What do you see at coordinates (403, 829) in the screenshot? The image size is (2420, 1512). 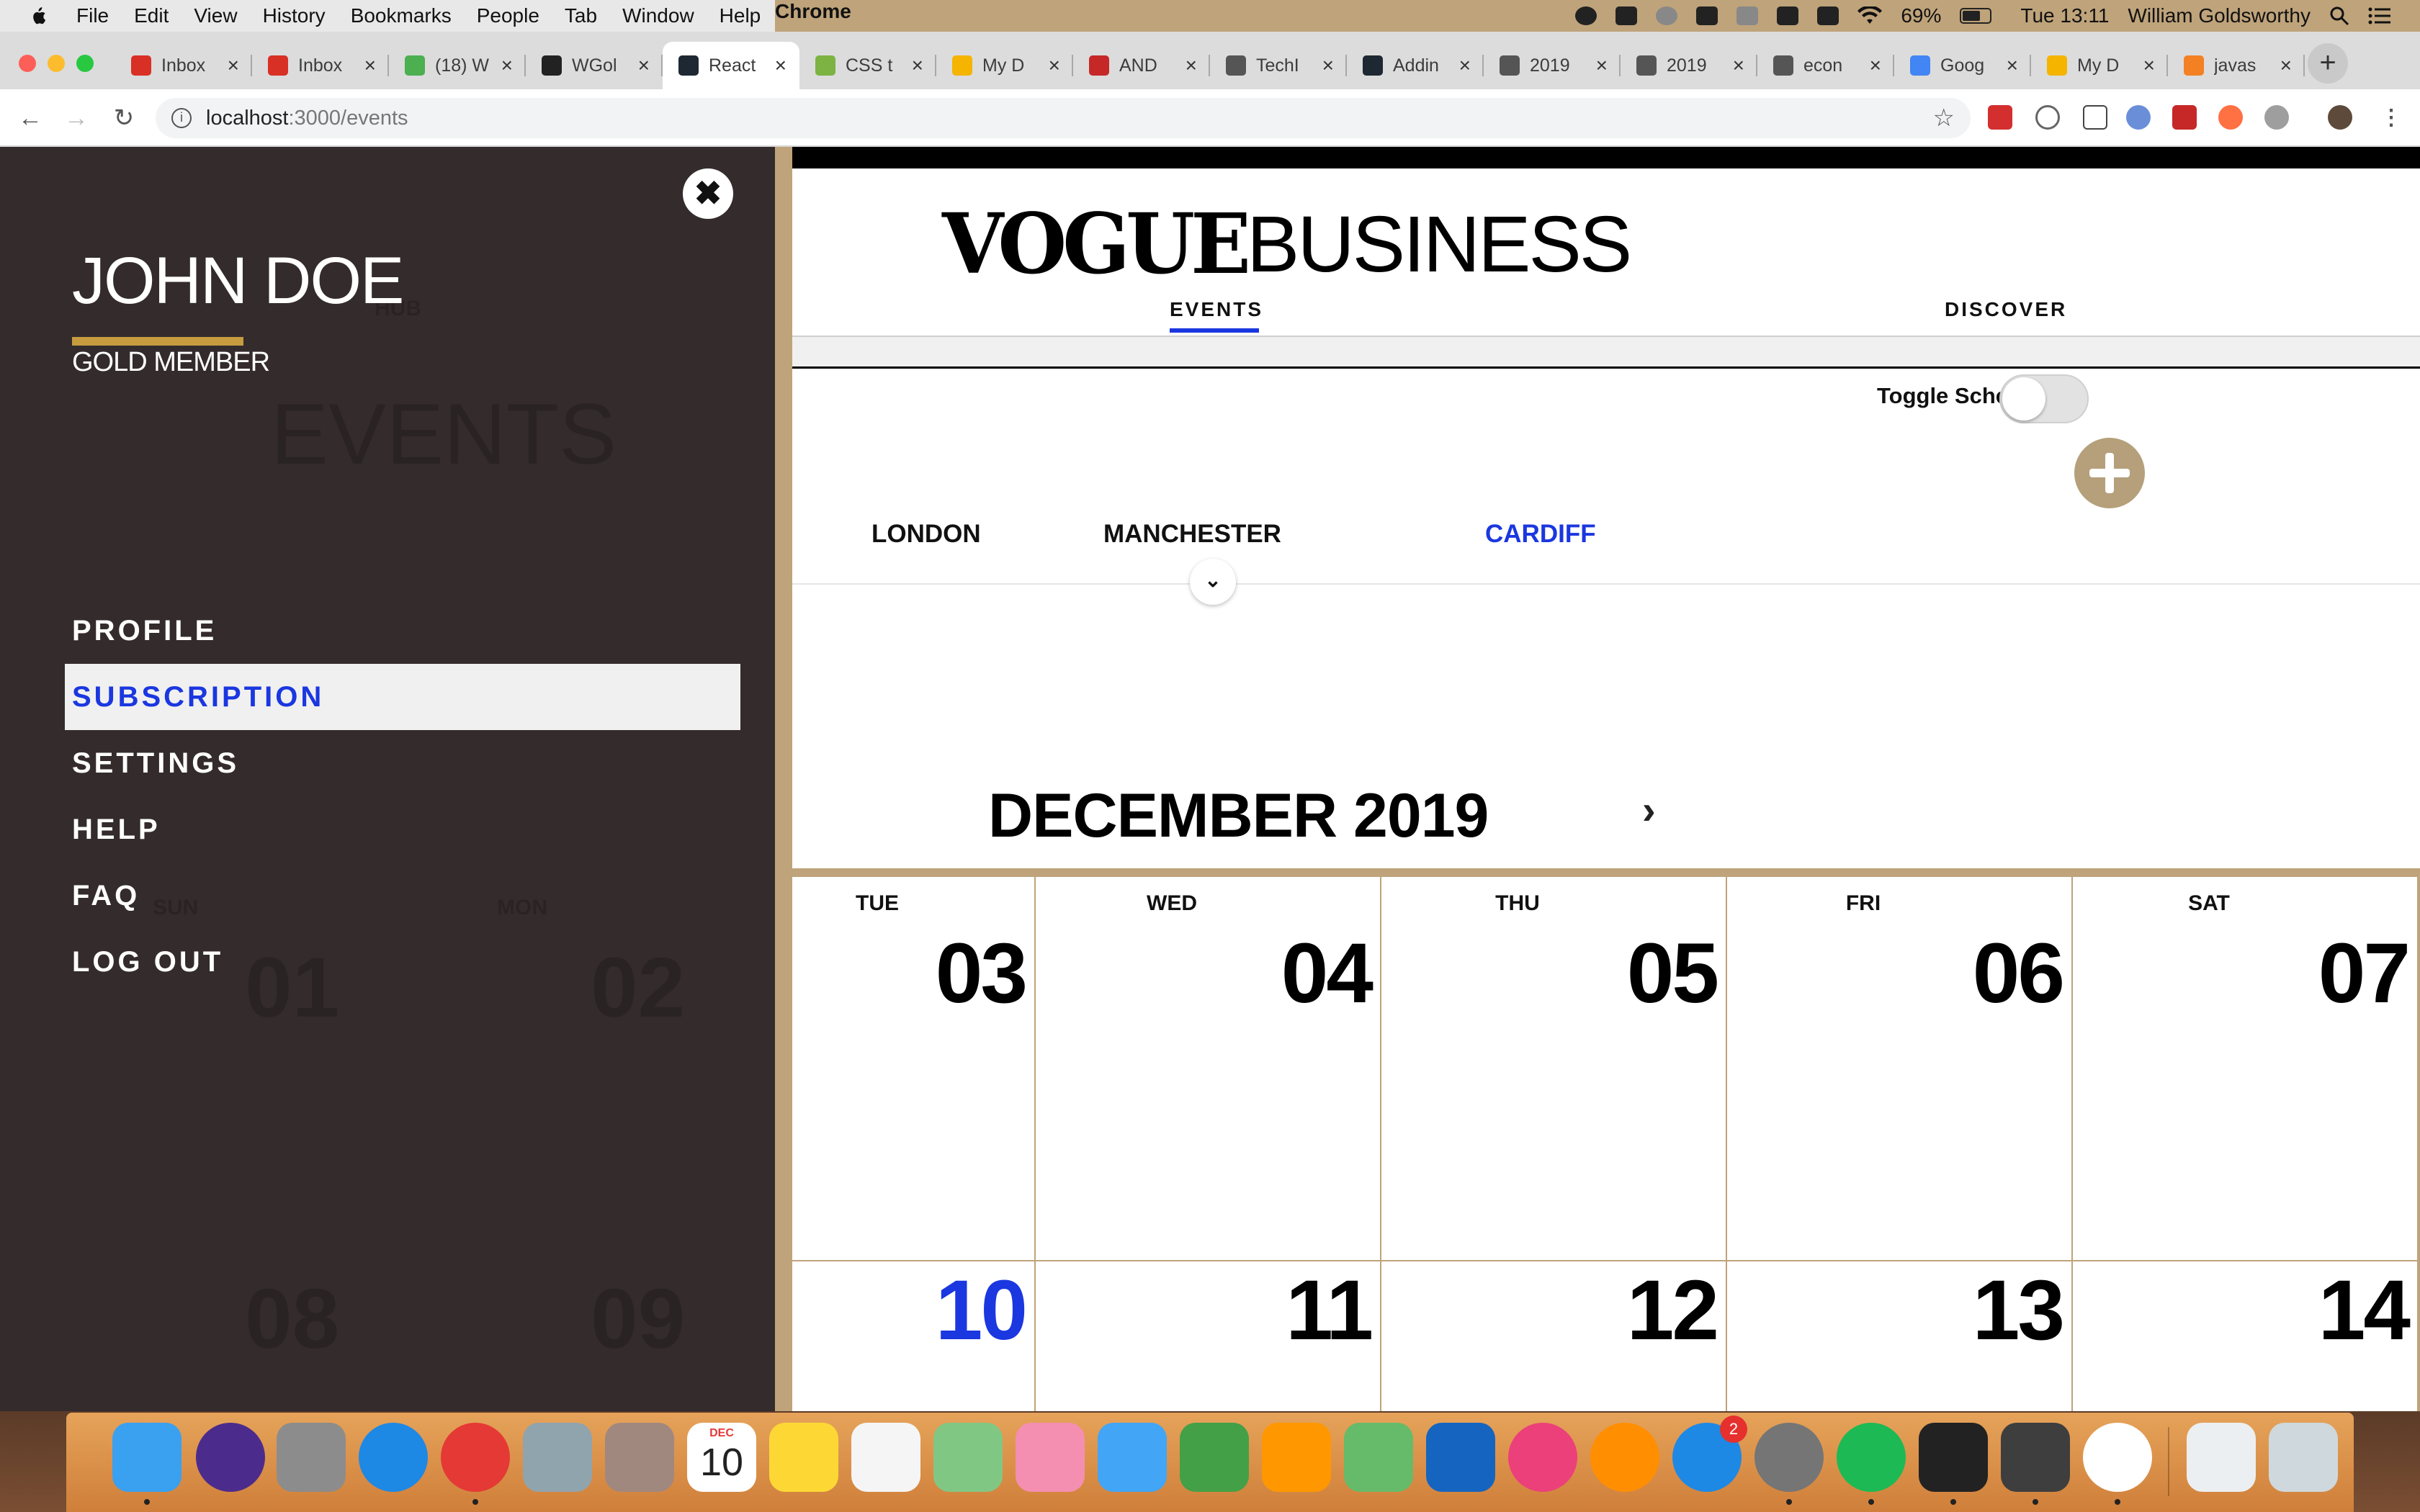 I see `drawer-menu-item-help: HELP` at bounding box center [403, 829].